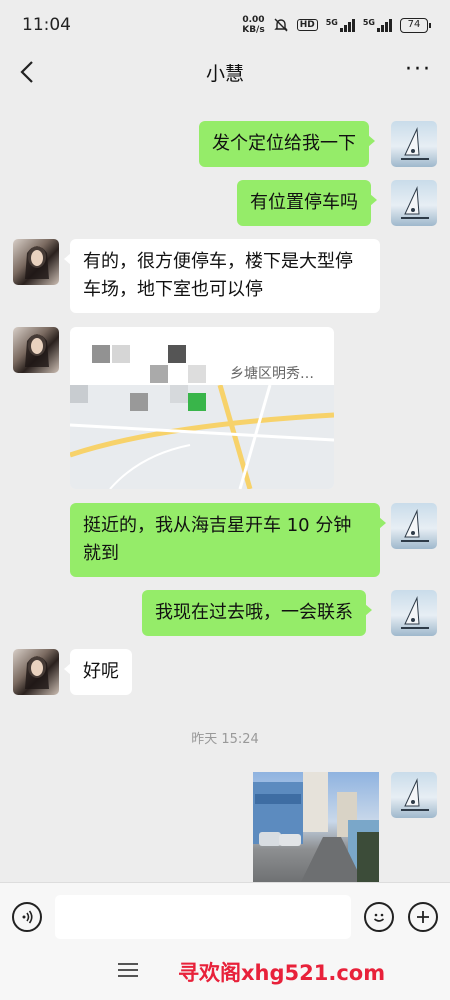  What do you see at coordinates (287, 144) in the screenshot?
I see `message-bubble-sent: 发个定位给我一下` at bounding box center [287, 144].